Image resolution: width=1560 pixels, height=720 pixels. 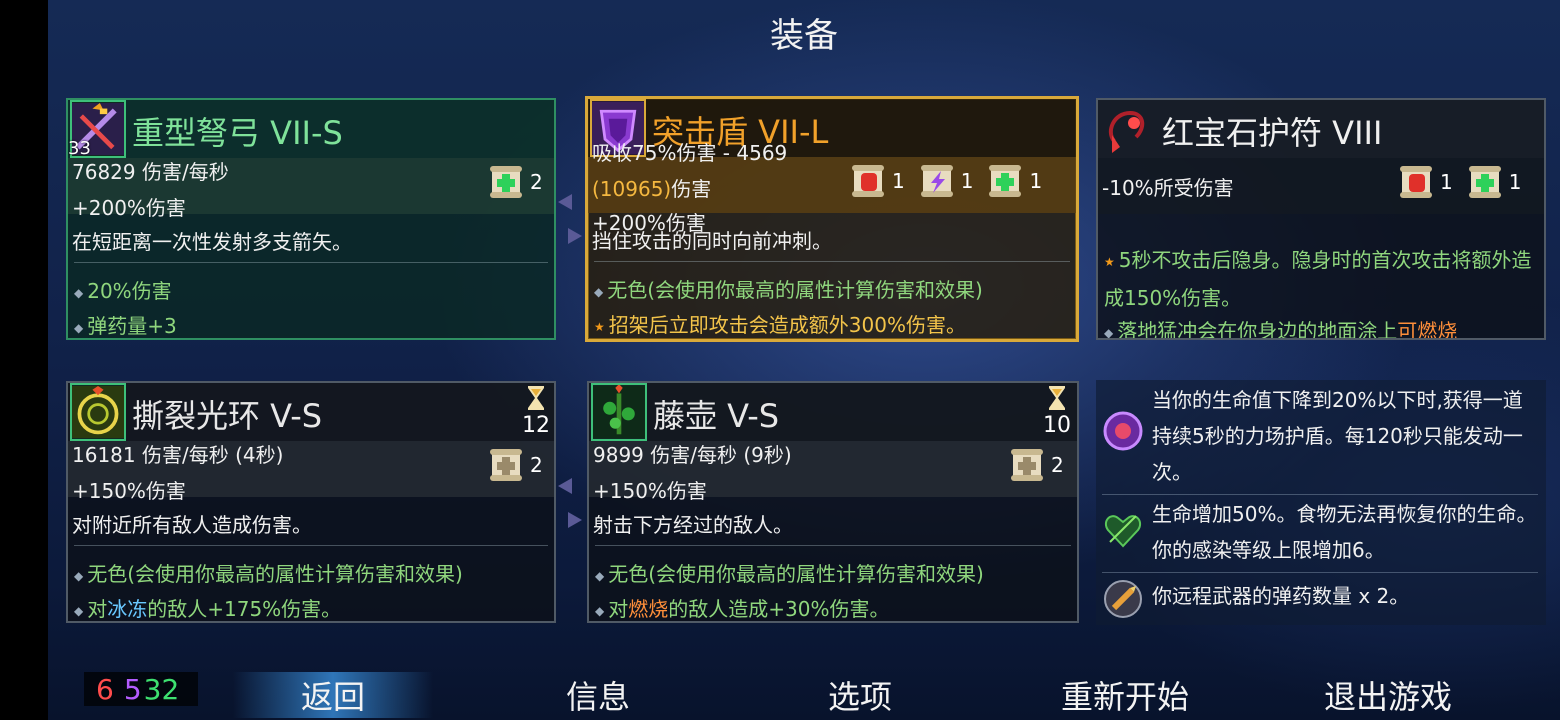 What do you see at coordinates (125, 326) in the screenshot?
I see `affix-line: ◆ 弹药量+3` at bounding box center [125, 326].